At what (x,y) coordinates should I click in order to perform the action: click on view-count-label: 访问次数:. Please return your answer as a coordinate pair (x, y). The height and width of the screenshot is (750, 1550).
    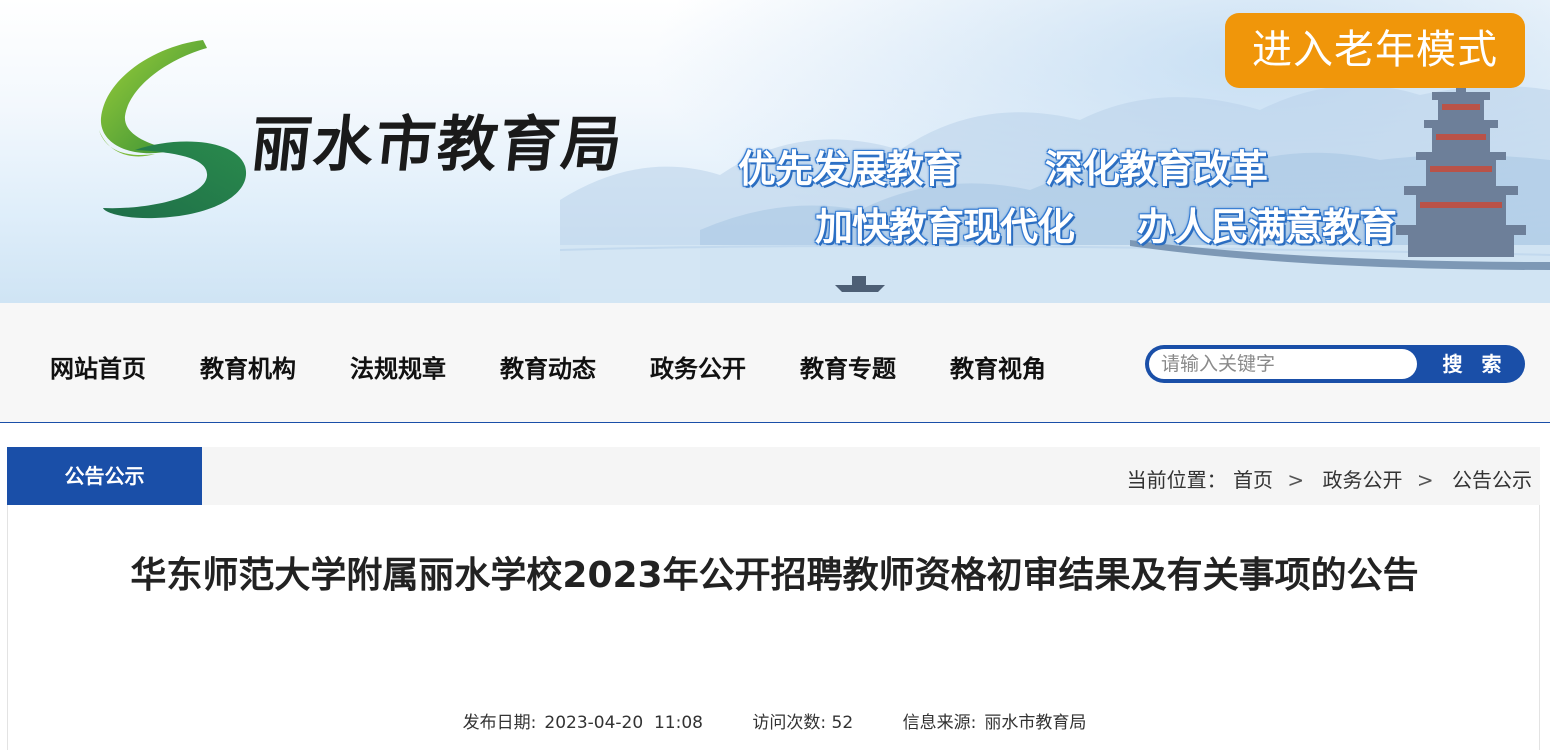
    Looking at the image, I should click on (789, 723).